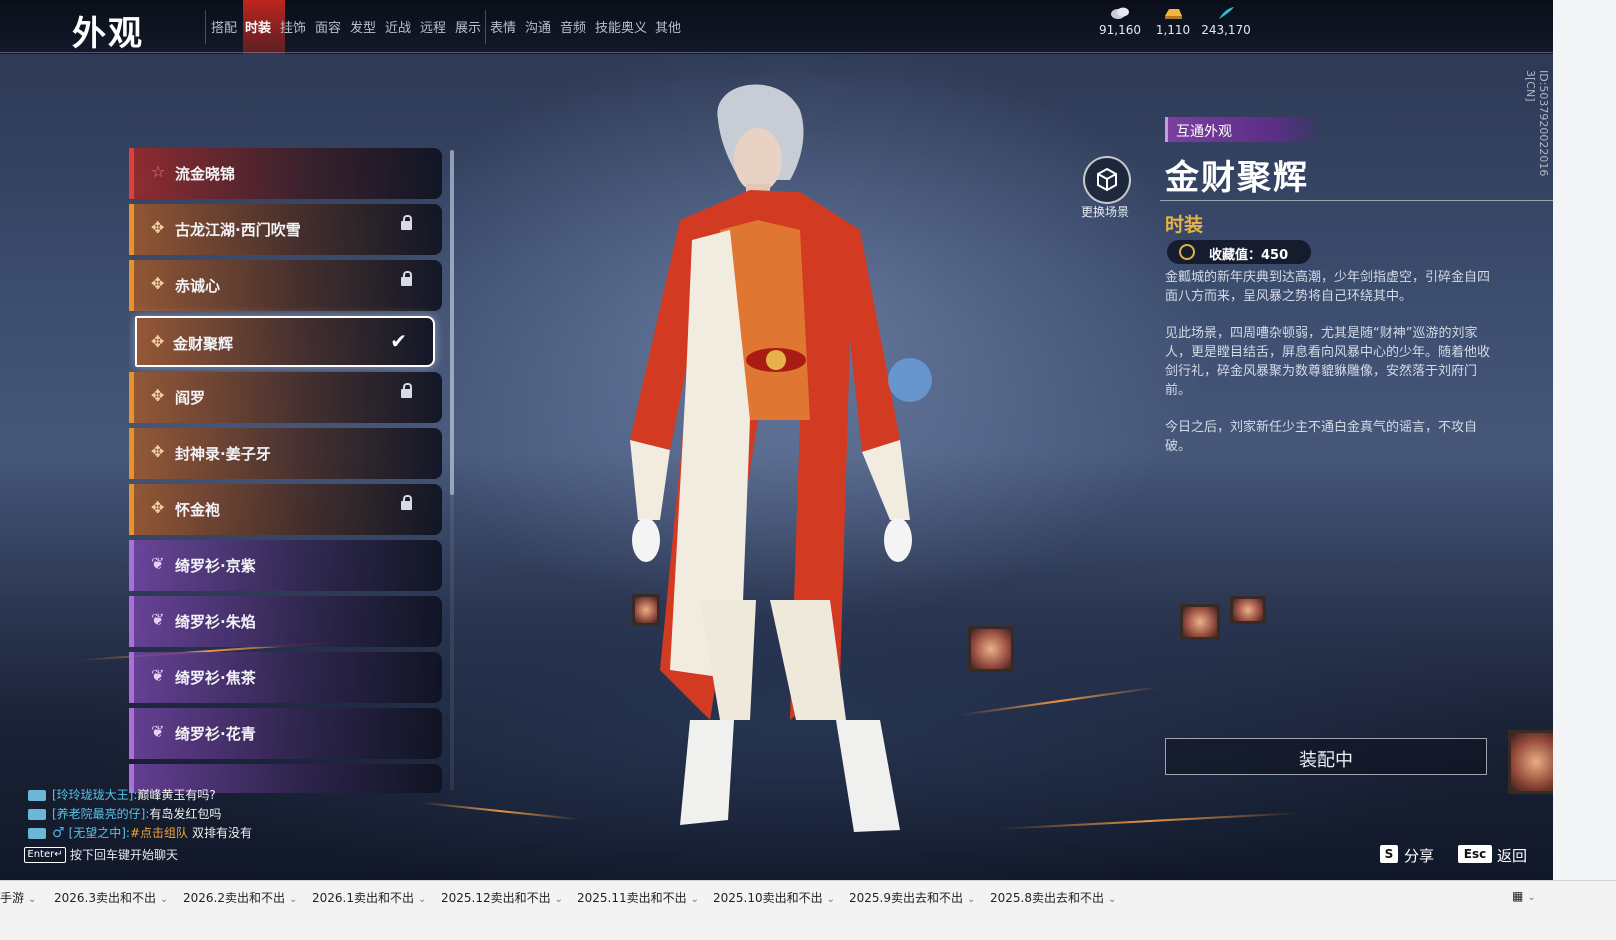 The image size is (1616, 940). I want to click on share-label: 分享, so click(1419, 855).